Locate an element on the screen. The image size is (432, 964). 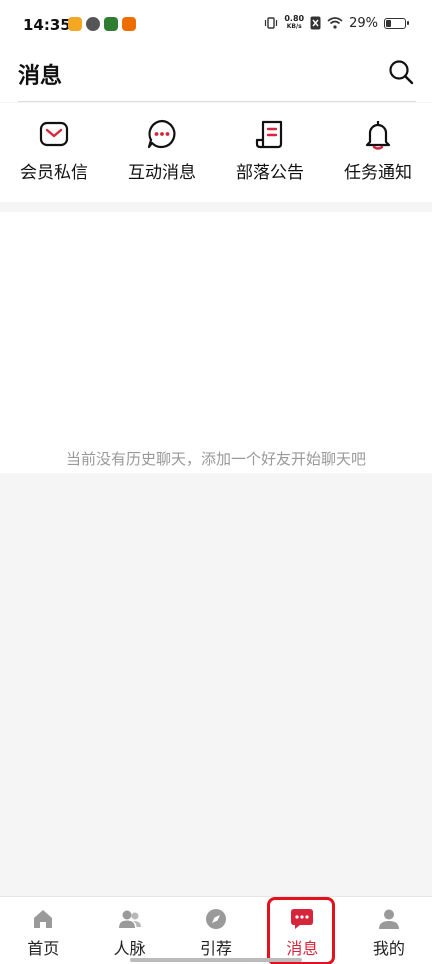
tab-contacts: 人脉 is located at coordinates (129, 930).